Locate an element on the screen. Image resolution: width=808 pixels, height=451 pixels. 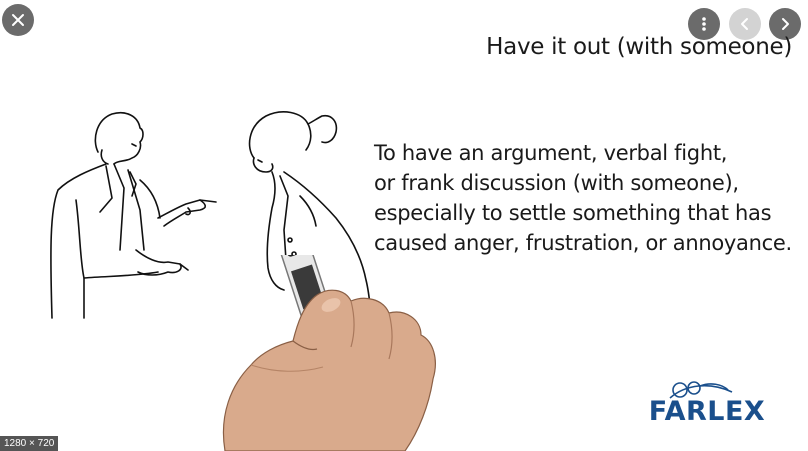
slide-title: Have it out (with someone) is located at coordinates (639, 47).